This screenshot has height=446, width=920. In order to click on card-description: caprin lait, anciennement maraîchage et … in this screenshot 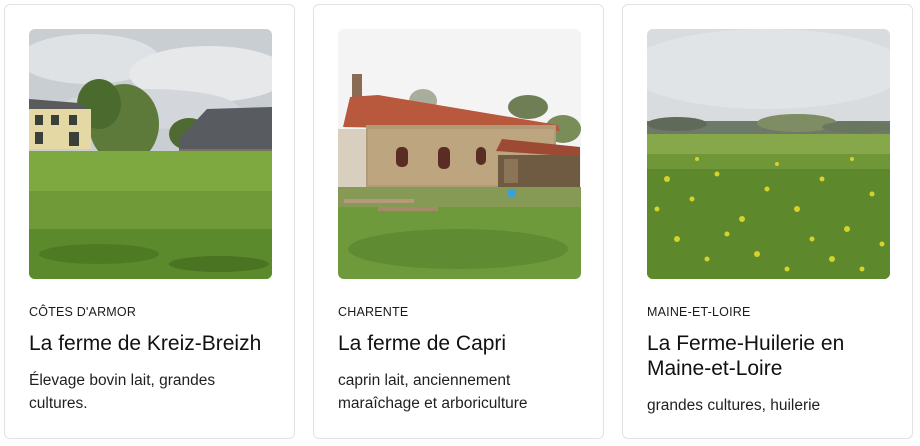, I will do `click(433, 392)`.